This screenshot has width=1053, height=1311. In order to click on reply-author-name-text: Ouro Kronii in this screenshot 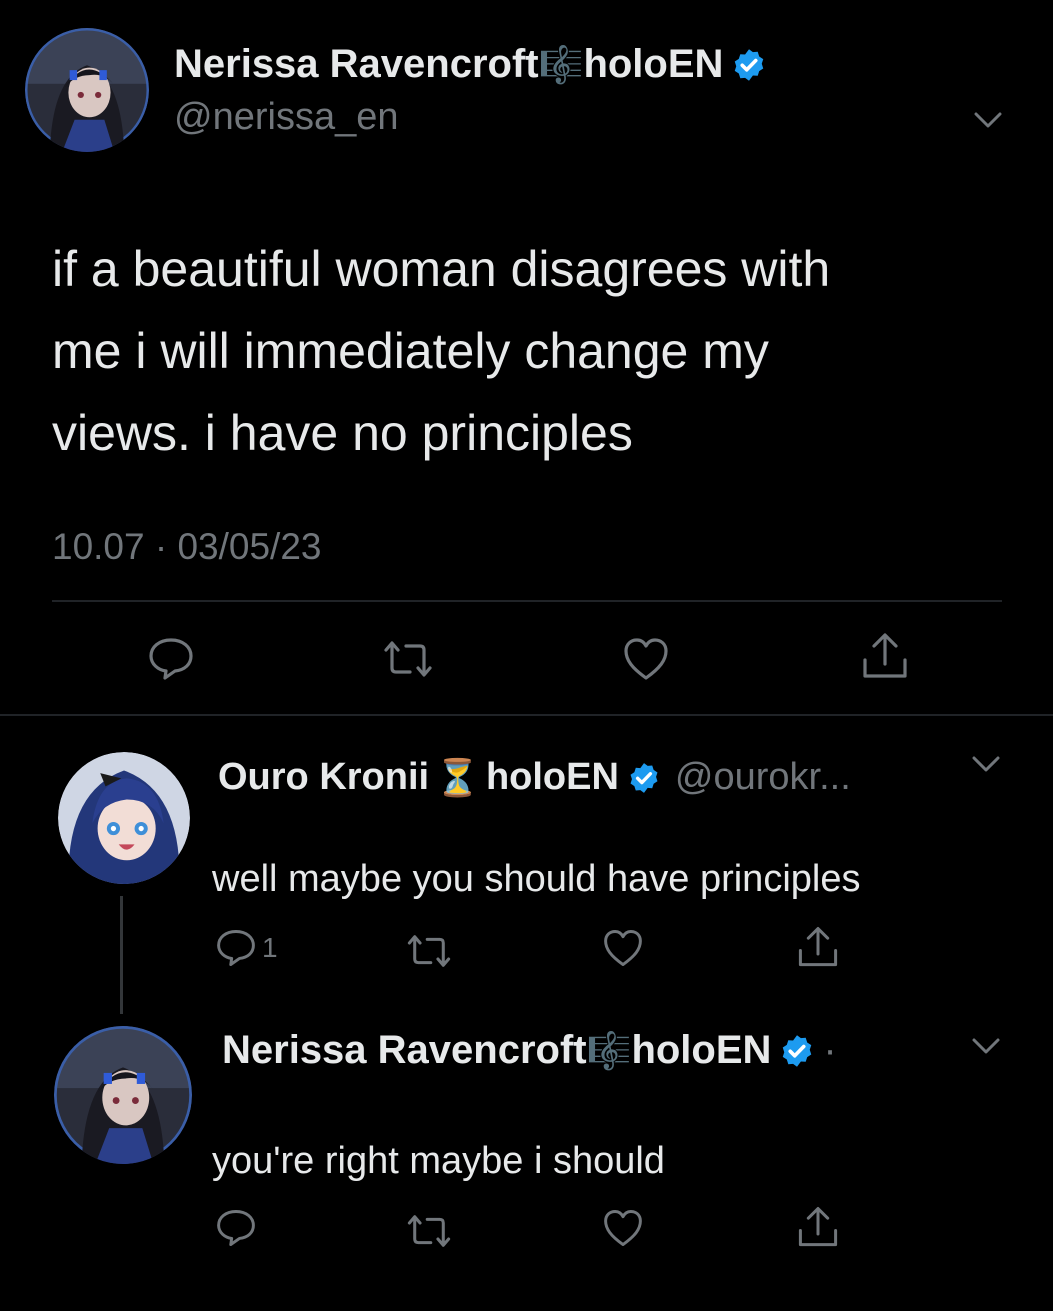, I will do `click(324, 777)`.